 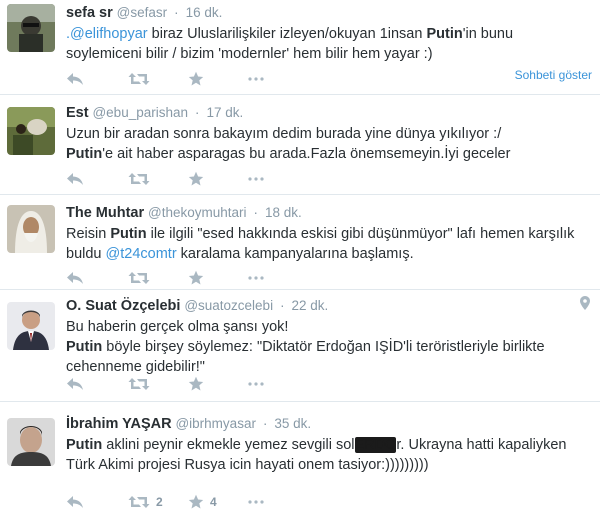 I want to click on redacted-text: ERDO, so click(x=375, y=445).